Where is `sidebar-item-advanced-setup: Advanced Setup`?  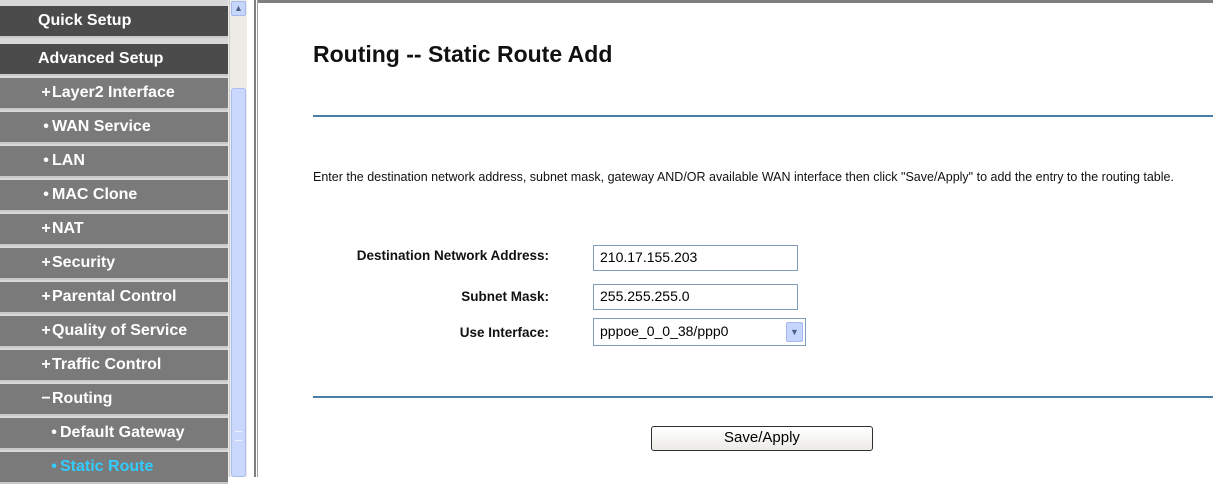
sidebar-item-advanced-setup: Advanced Setup is located at coordinates (114, 60).